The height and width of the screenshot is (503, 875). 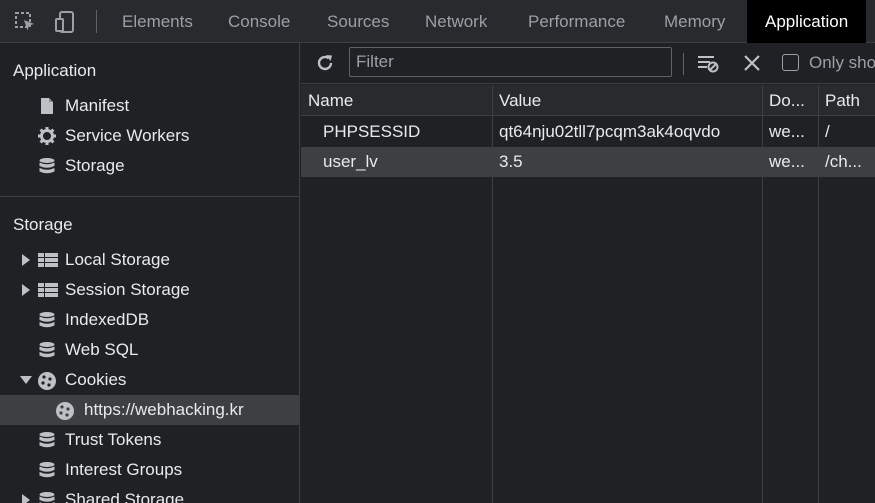 What do you see at coordinates (150, 350) in the screenshot?
I see `sidebar-item-web-sql: Web SQL` at bounding box center [150, 350].